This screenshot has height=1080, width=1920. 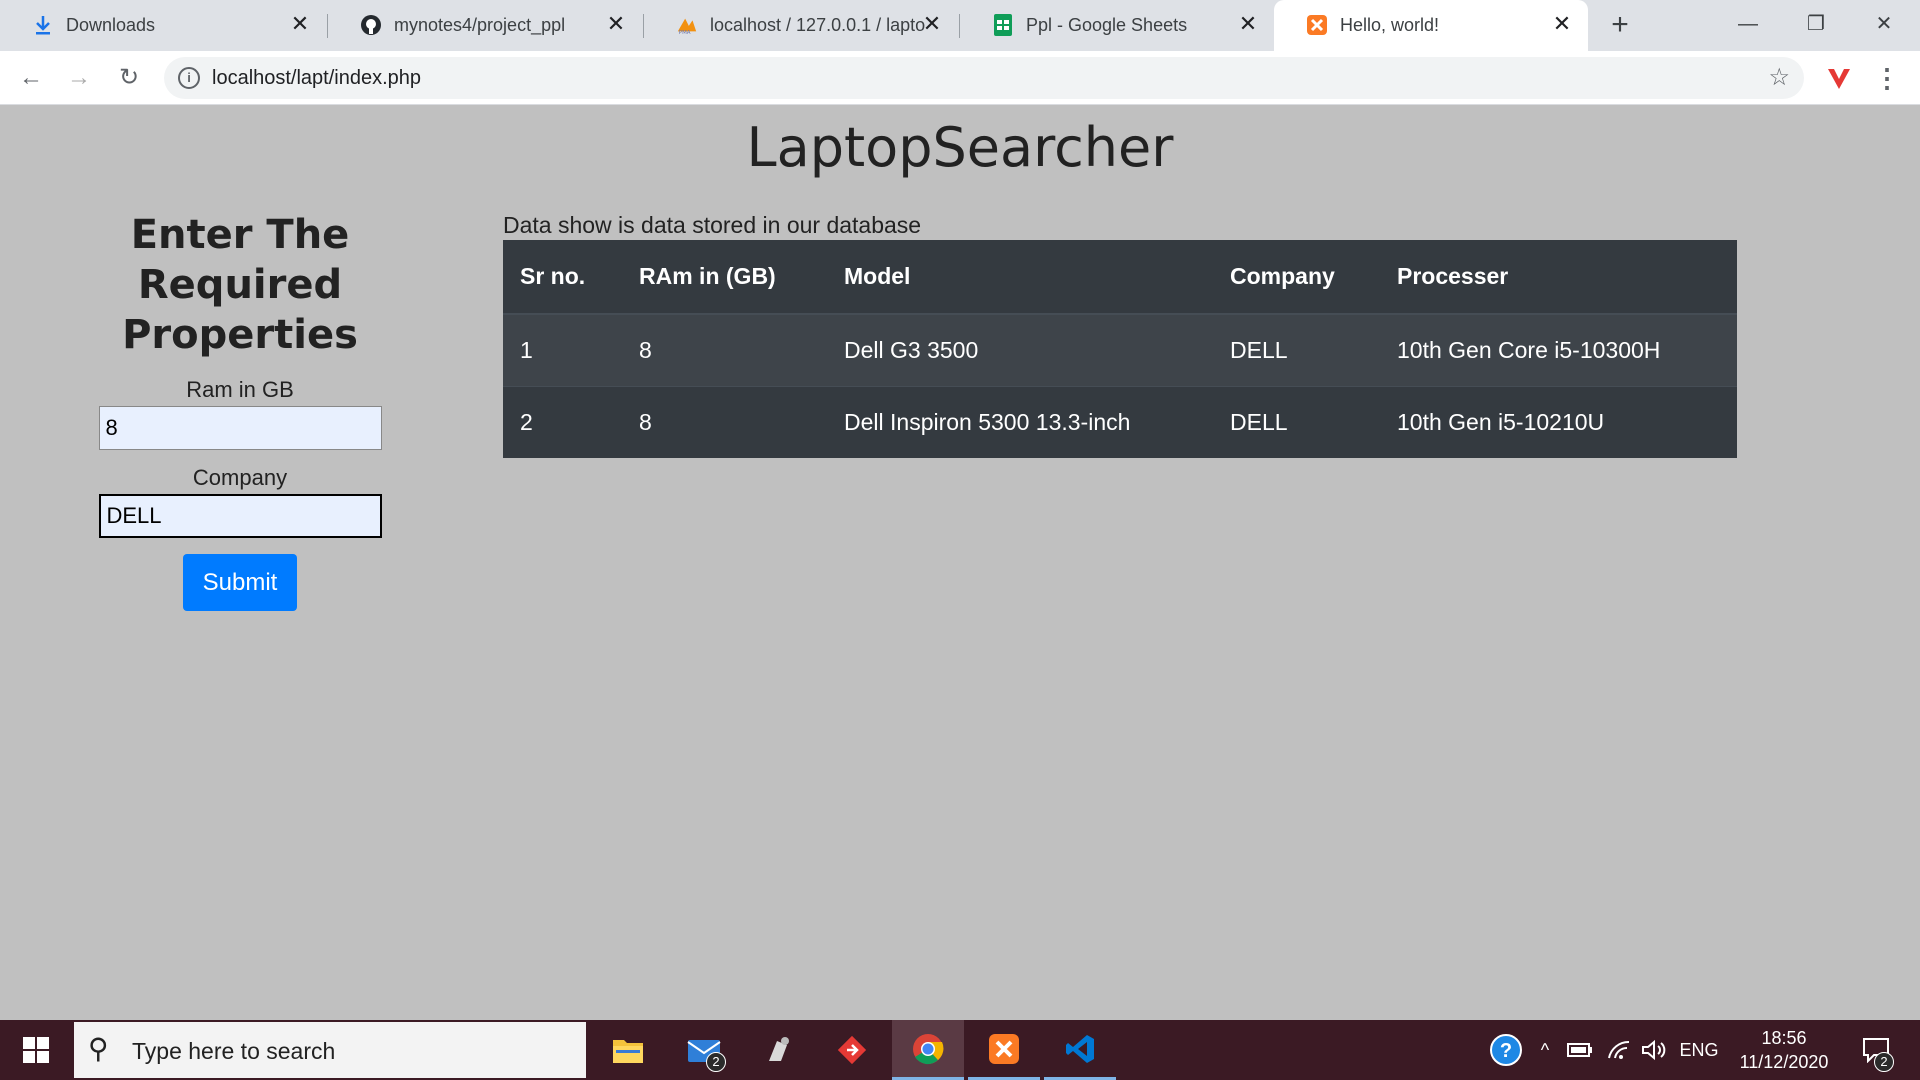 I want to click on info-icon: i, so click(x=189, y=78).